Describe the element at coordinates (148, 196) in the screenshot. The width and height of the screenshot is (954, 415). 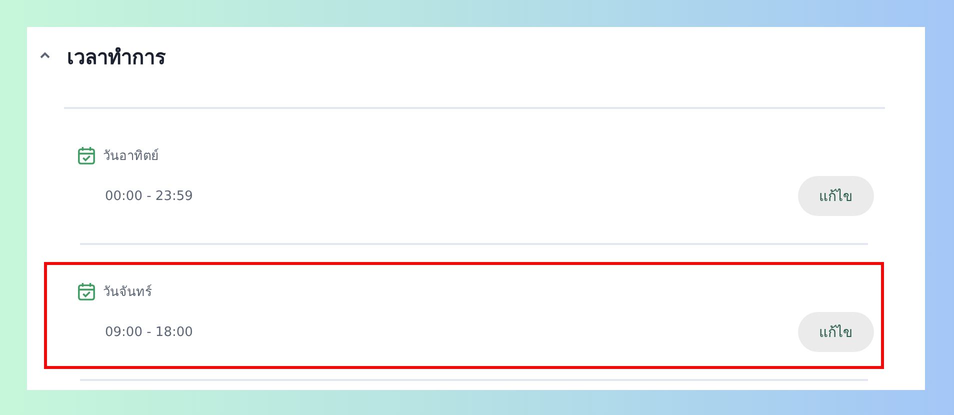
I see `hours-text: 00:00 - 23:59` at that location.